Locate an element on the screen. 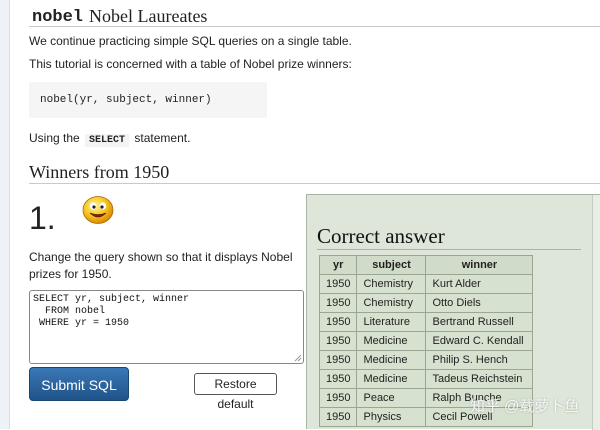  table-cell-subject: Literature is located at coordinates (391, 322).